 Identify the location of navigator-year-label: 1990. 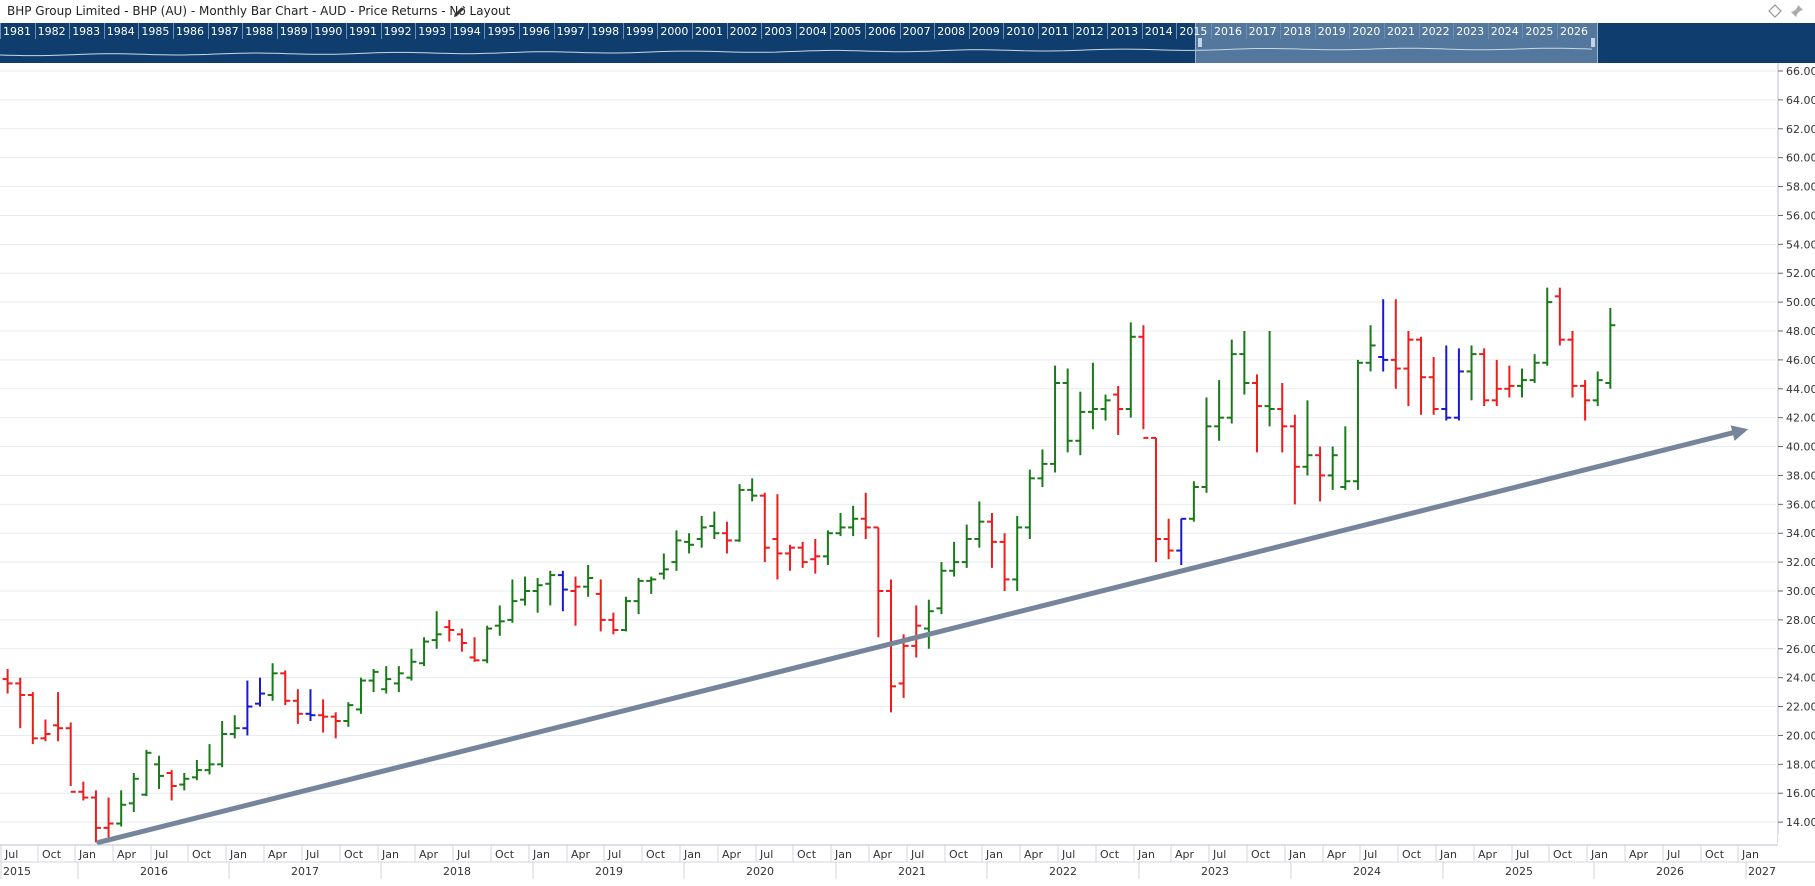
(328, 31).